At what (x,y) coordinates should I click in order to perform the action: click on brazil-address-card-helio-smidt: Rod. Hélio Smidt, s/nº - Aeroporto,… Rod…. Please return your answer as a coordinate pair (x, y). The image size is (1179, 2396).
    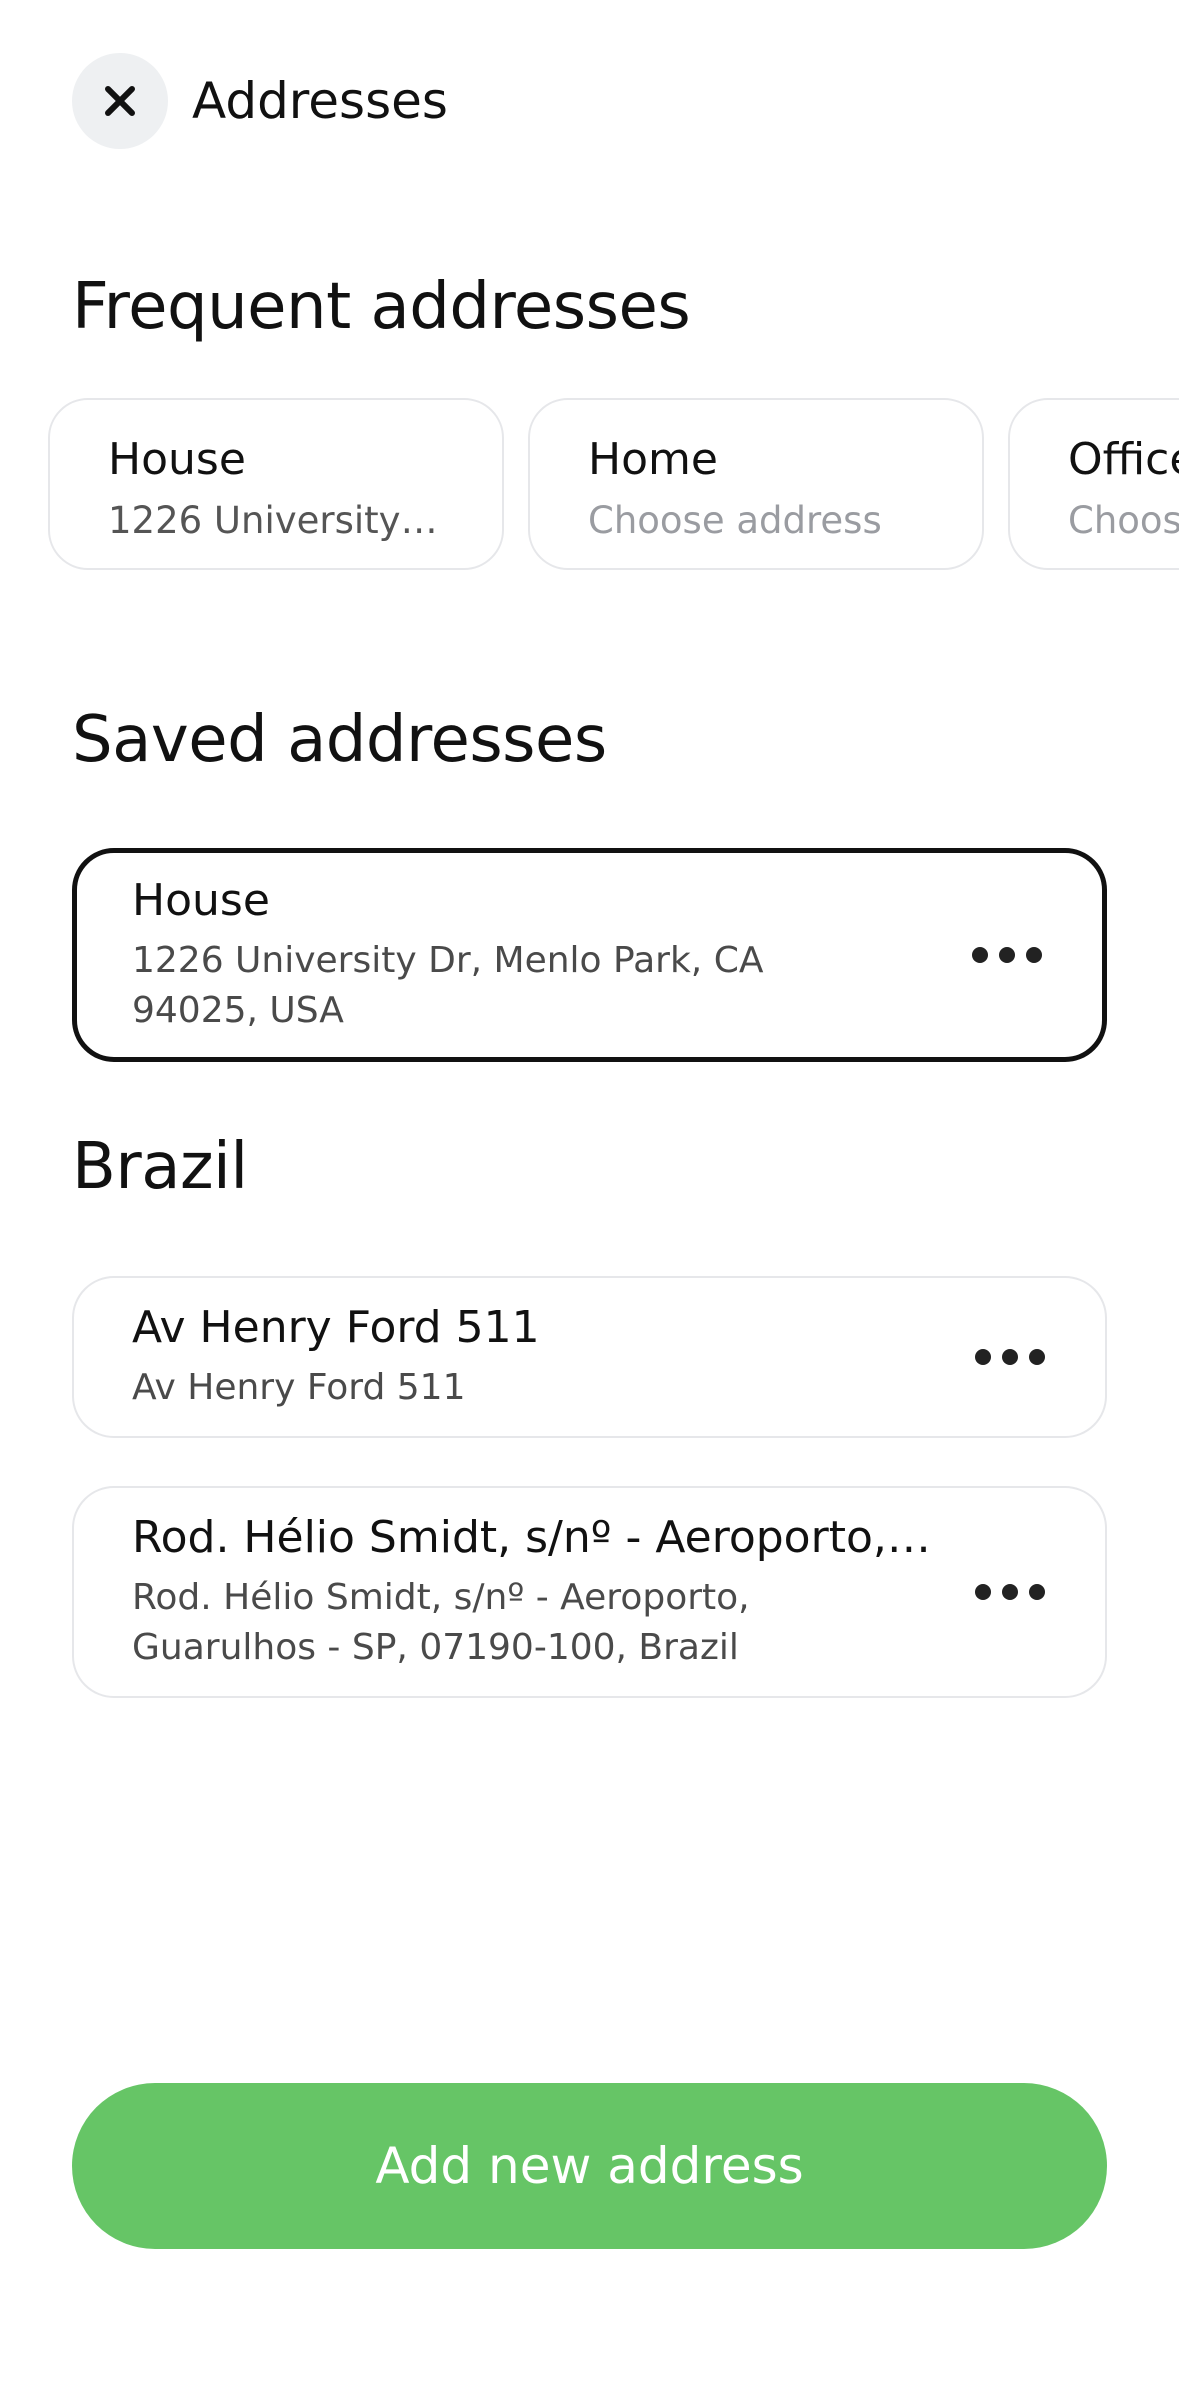
    Looking at the image, I should click on (589, 1592).